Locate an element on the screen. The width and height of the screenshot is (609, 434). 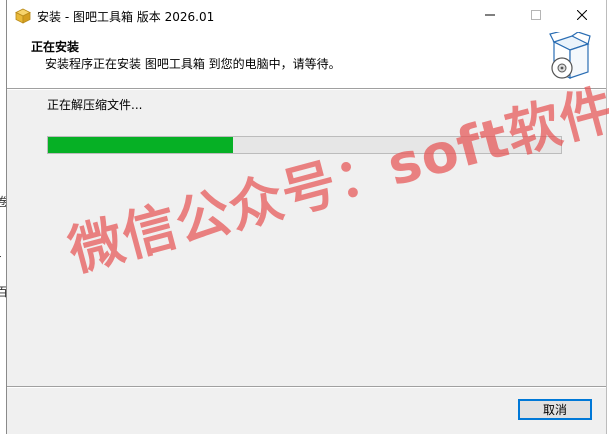
wizard-header: 正在安装 安装程序正在安装 图吧工具箱 到您的电脑中，请等待。 is located at coordinates (306, 60).